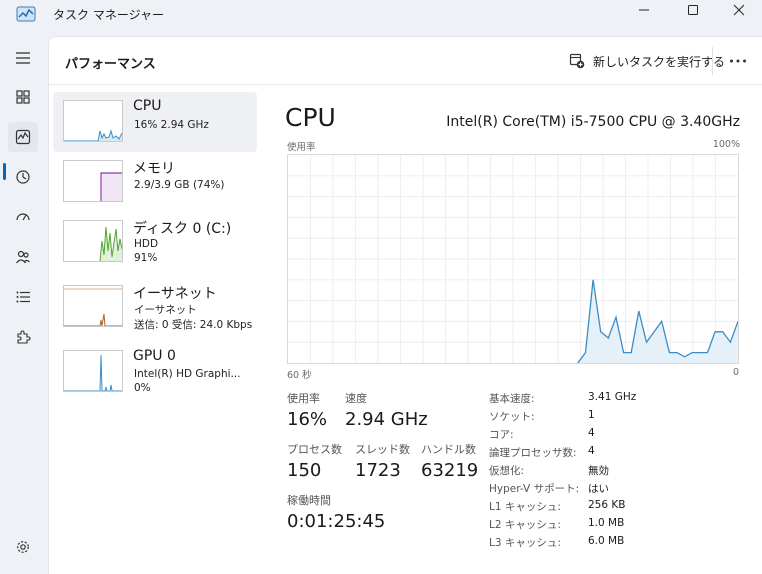 The width and height of the screenshot is (762, 574). What do you see at coordinates (310, 117) in the screenshot?
I see `cpu-heading: CPU` at bounding box center [310, 117].